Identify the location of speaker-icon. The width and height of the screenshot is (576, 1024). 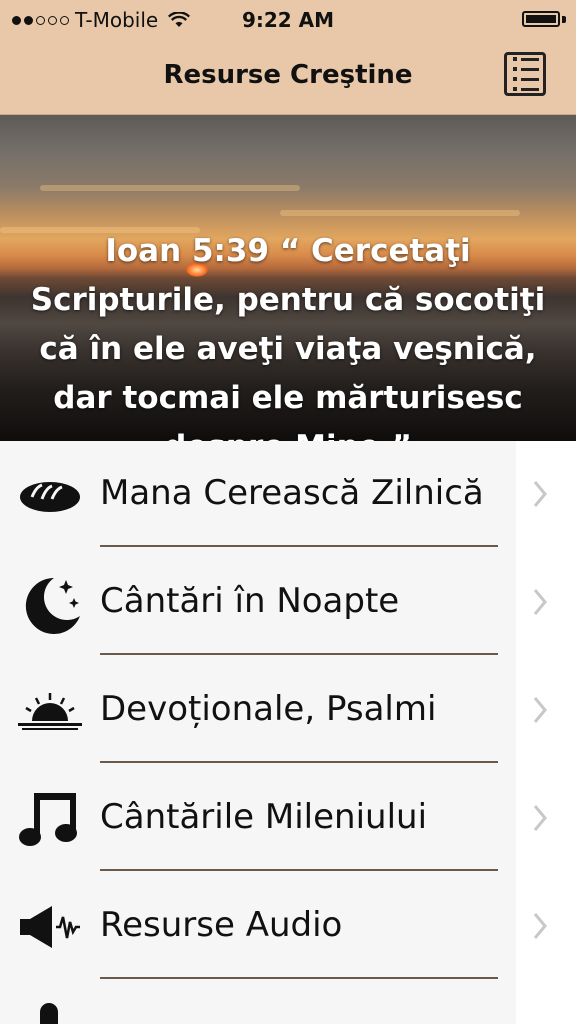
(50, 927).